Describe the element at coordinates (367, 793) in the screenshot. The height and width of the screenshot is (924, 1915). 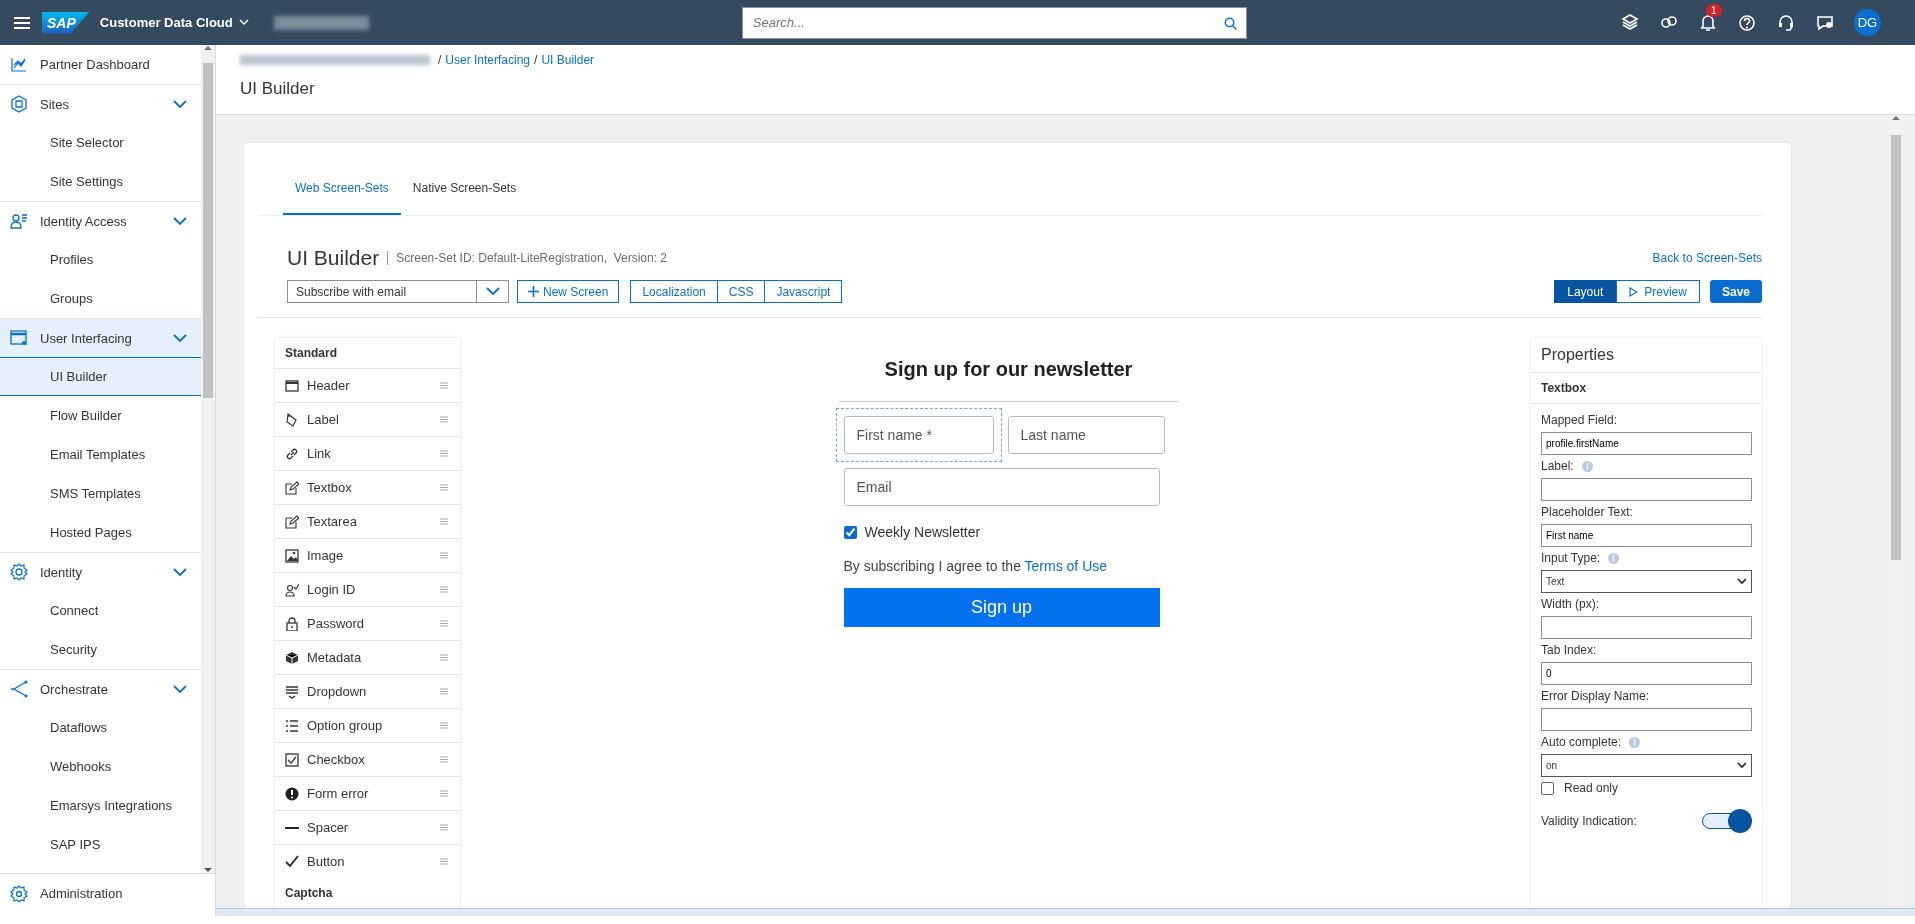
I see `widget-item: Form error` at that location.